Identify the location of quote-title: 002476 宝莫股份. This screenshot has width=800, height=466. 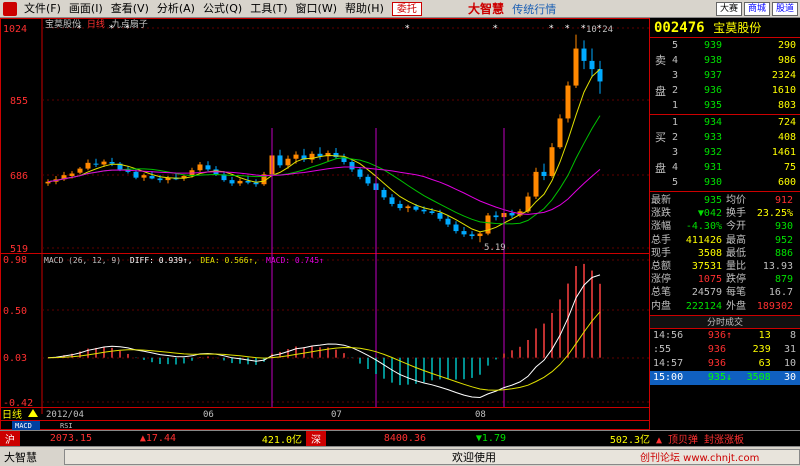
(725, 28).